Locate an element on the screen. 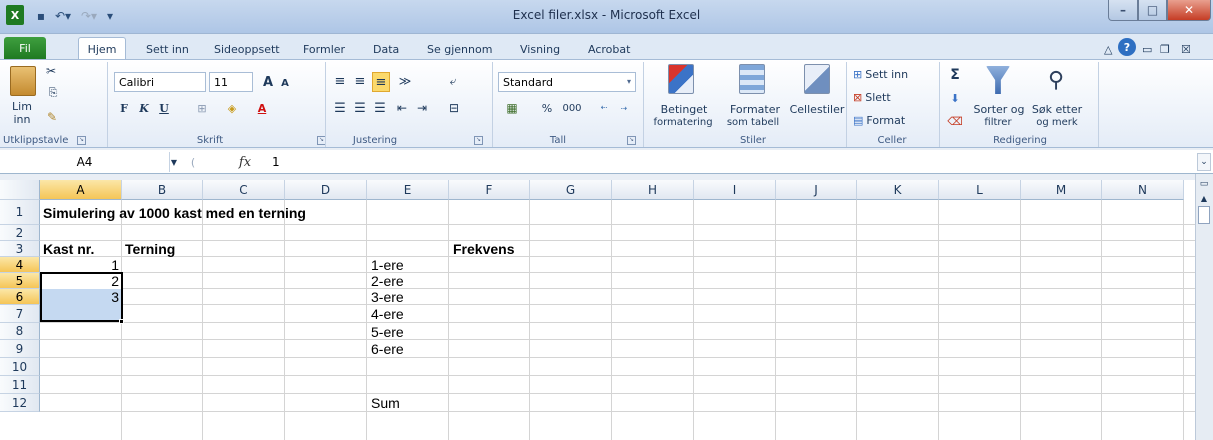 The width and height of the screenshot is (1213, 440). find-select-icon: ⚲ is located at coordinates (1056, 80).